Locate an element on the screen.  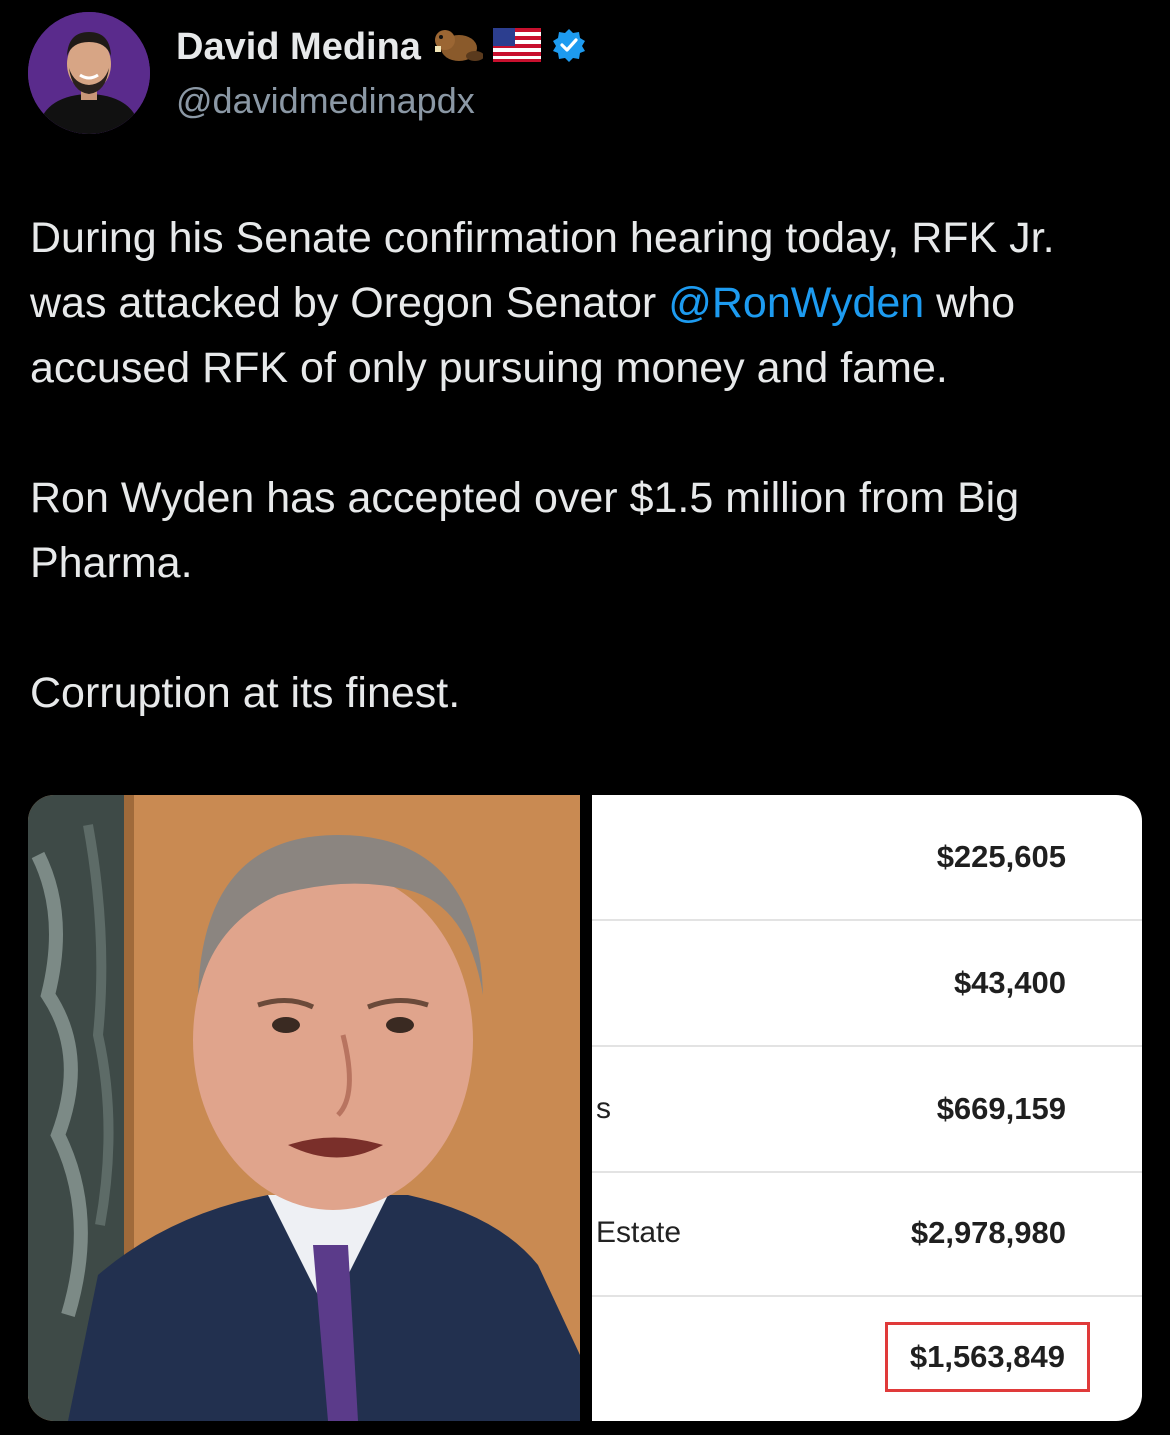
author-avatar is located at coordinates (89, 73).